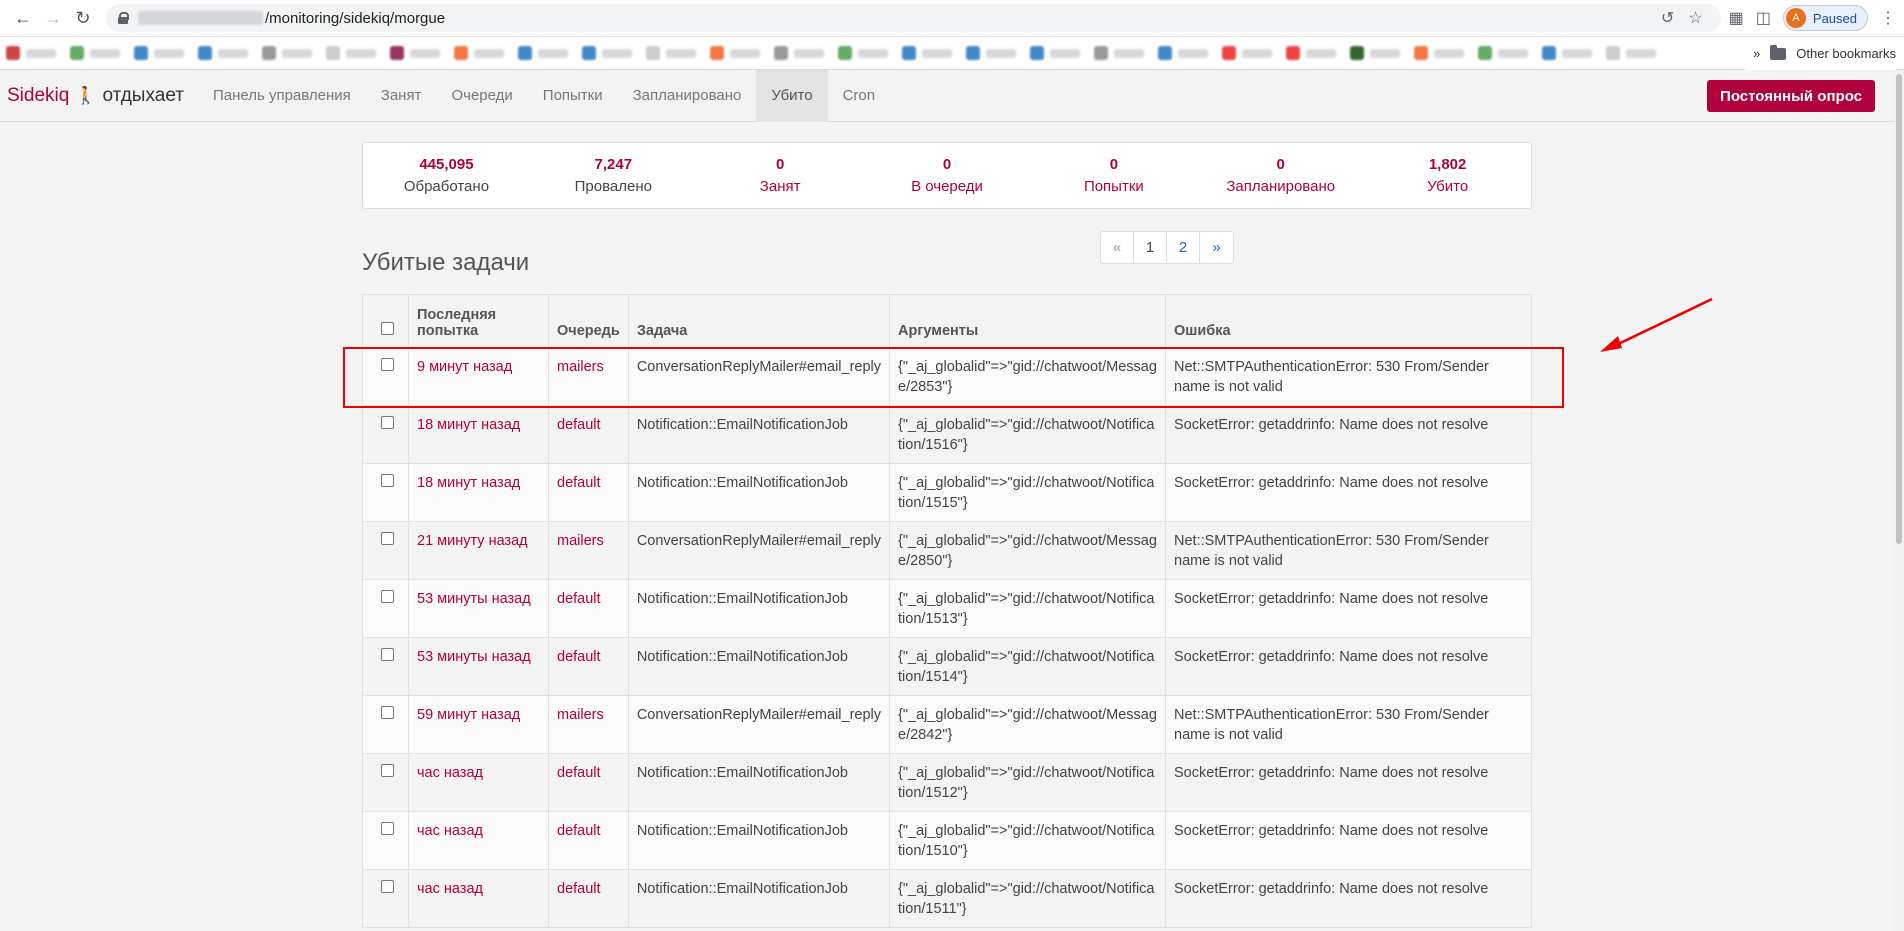 This screenshot has height=931, width=1904. Describe the element at coordinates (687, 96) in the screenshot. I see `nav-scheduled: Запланировано` at that location.